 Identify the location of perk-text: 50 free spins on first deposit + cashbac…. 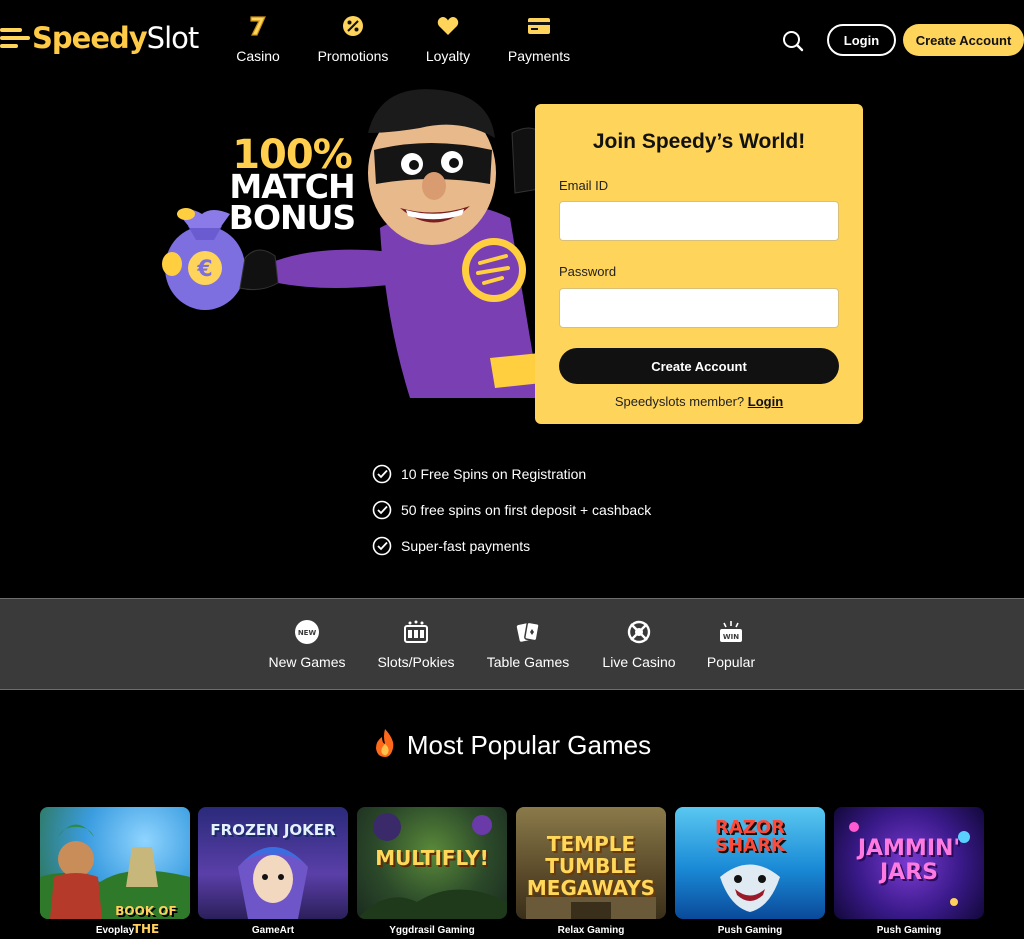
(526, 510).